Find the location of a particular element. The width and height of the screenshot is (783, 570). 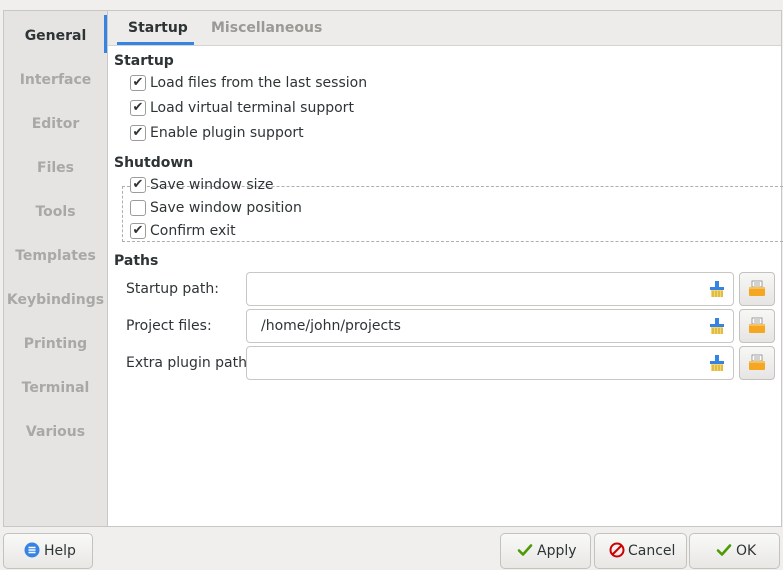

cancel-button: Cancel is located at coordinates (640, 551).